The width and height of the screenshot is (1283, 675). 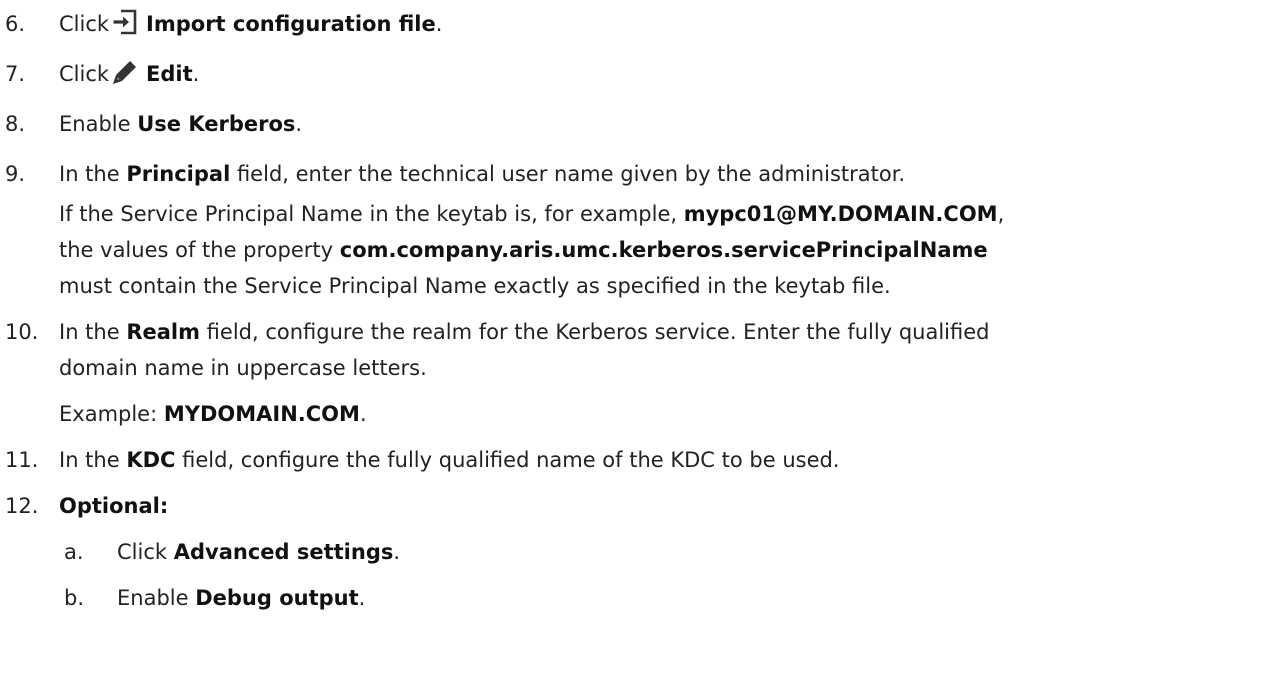 I want to click on step-7: 7. Click Edit., so click(x=641, y=74).